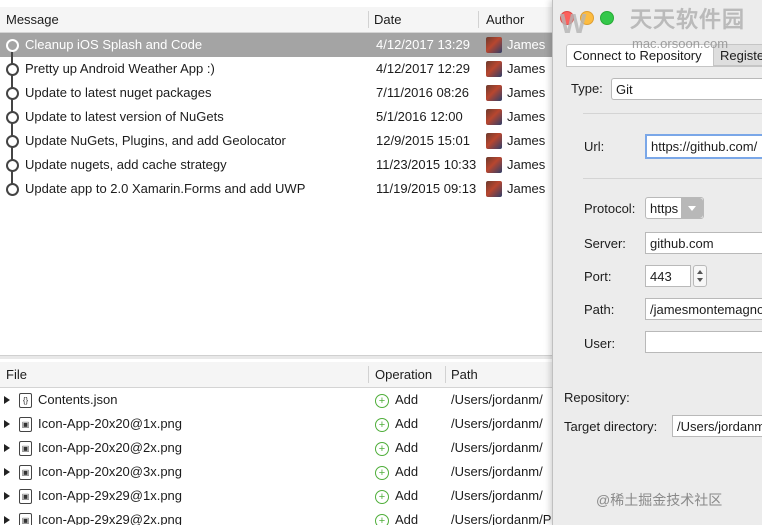  What do you see at coordinates (587, 88) in the screenshot?
I see `type-label: Type:` at bounding box center [587, 88].